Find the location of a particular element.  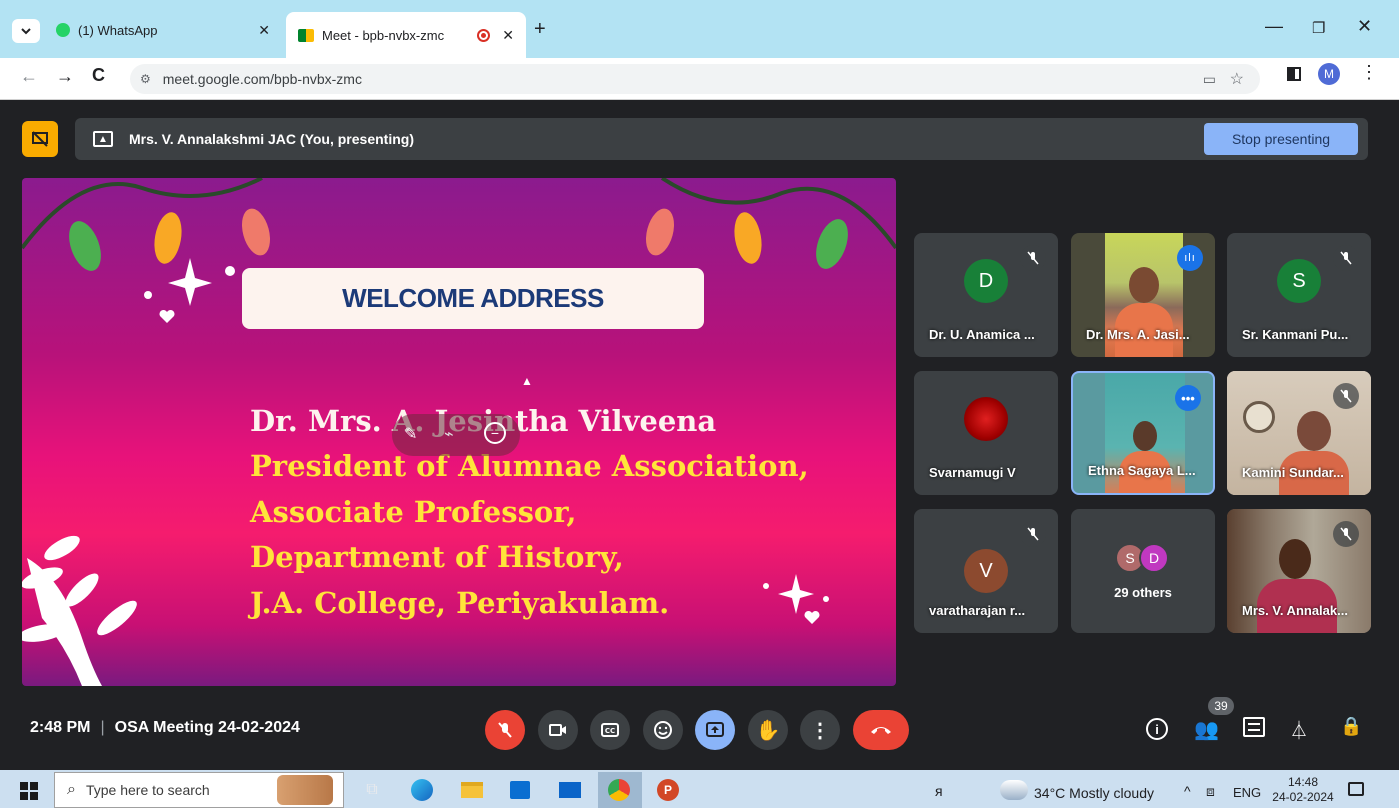

weather-text: 34°C Mostly cloudy is located at coordinates (1094, 793).